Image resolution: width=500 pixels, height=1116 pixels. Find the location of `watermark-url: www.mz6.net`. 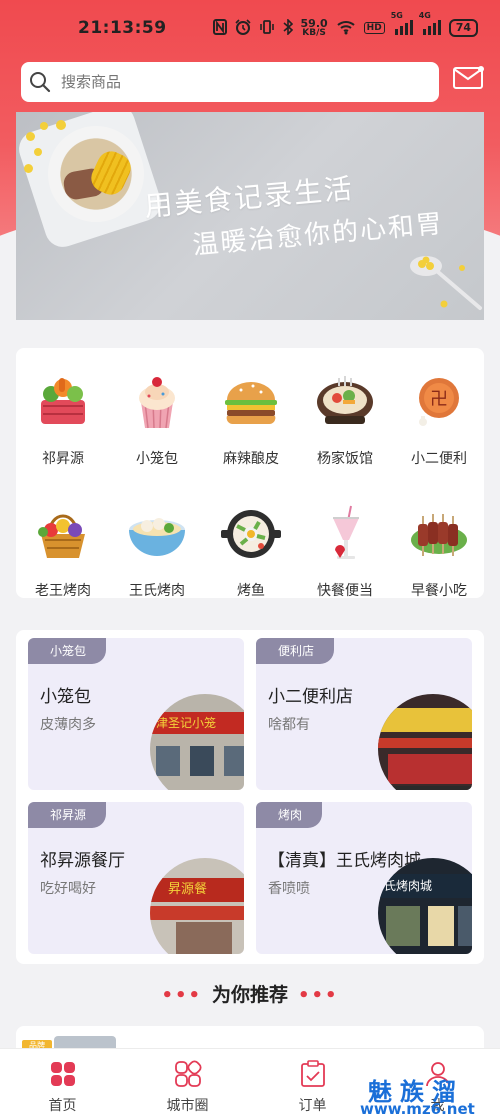

watermark-url: www.mz6.net is located at coordinates (417, 1108).